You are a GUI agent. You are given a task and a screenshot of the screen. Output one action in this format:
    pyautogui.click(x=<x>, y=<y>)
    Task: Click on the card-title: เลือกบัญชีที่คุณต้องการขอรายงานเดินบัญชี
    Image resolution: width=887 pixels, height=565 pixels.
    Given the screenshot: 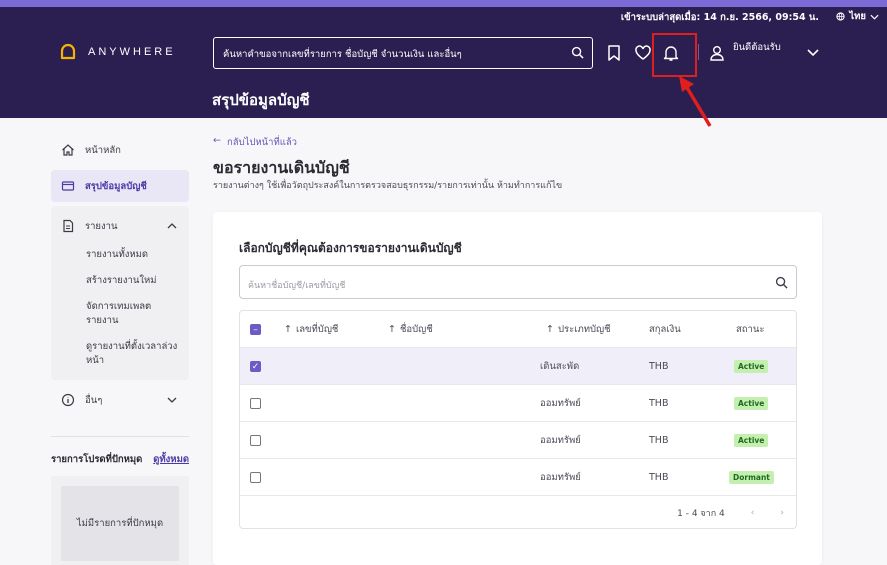 What is the action you would take?
    pyautogui.click(x=350, y=248)
    